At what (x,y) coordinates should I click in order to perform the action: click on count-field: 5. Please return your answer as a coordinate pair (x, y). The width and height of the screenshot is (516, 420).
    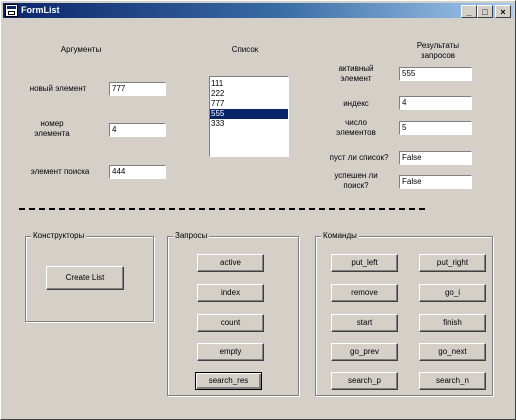
    Looking at the image, I should click on (435, 128).